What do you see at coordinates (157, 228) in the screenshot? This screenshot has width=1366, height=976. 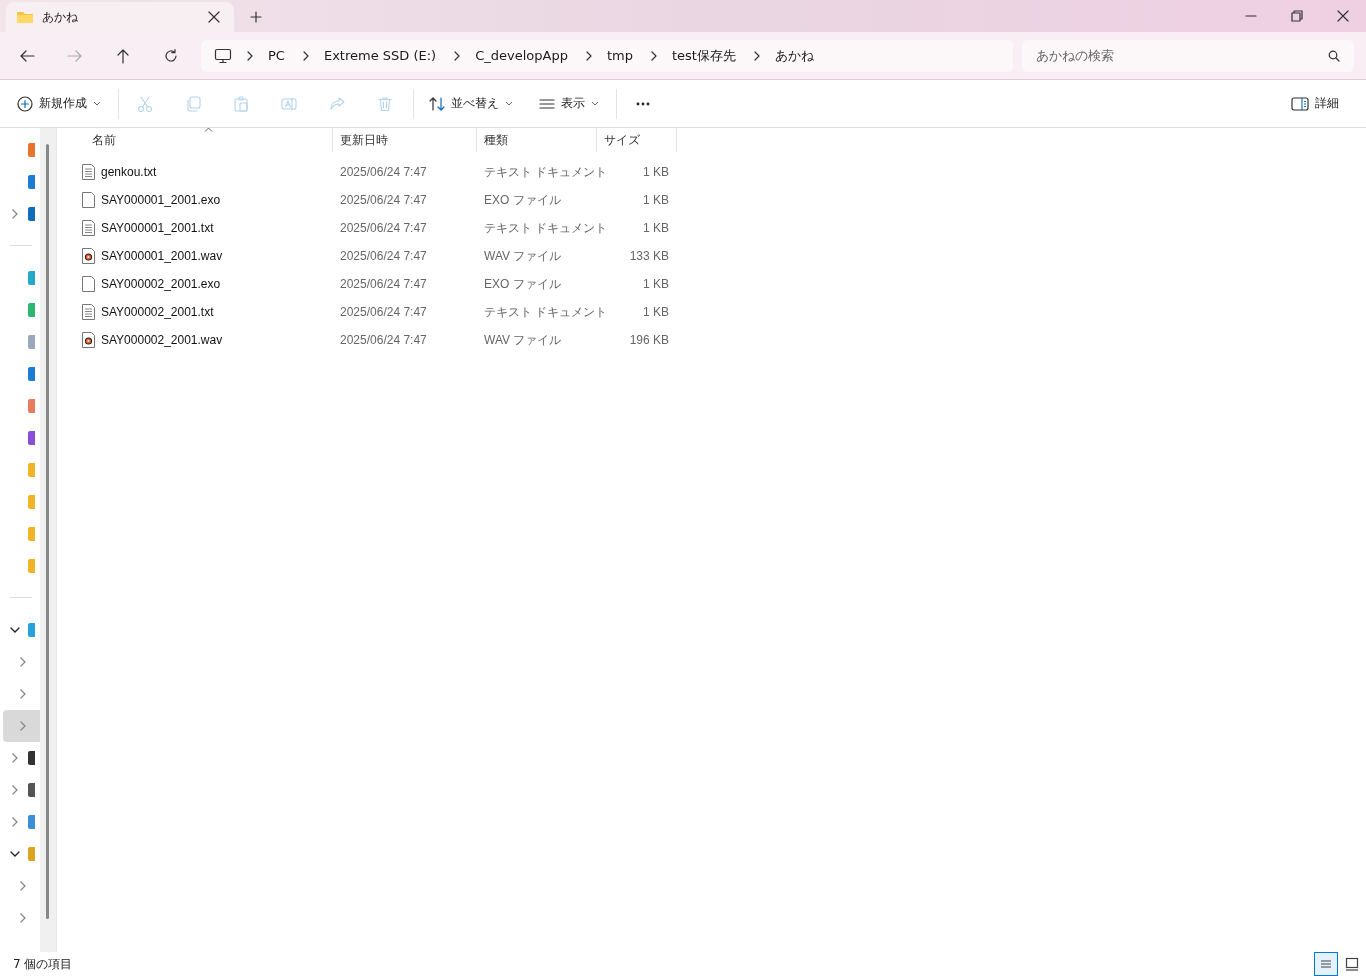 I see `file-name: SAY000001_2001.txt` at bounding box center [157, 228].